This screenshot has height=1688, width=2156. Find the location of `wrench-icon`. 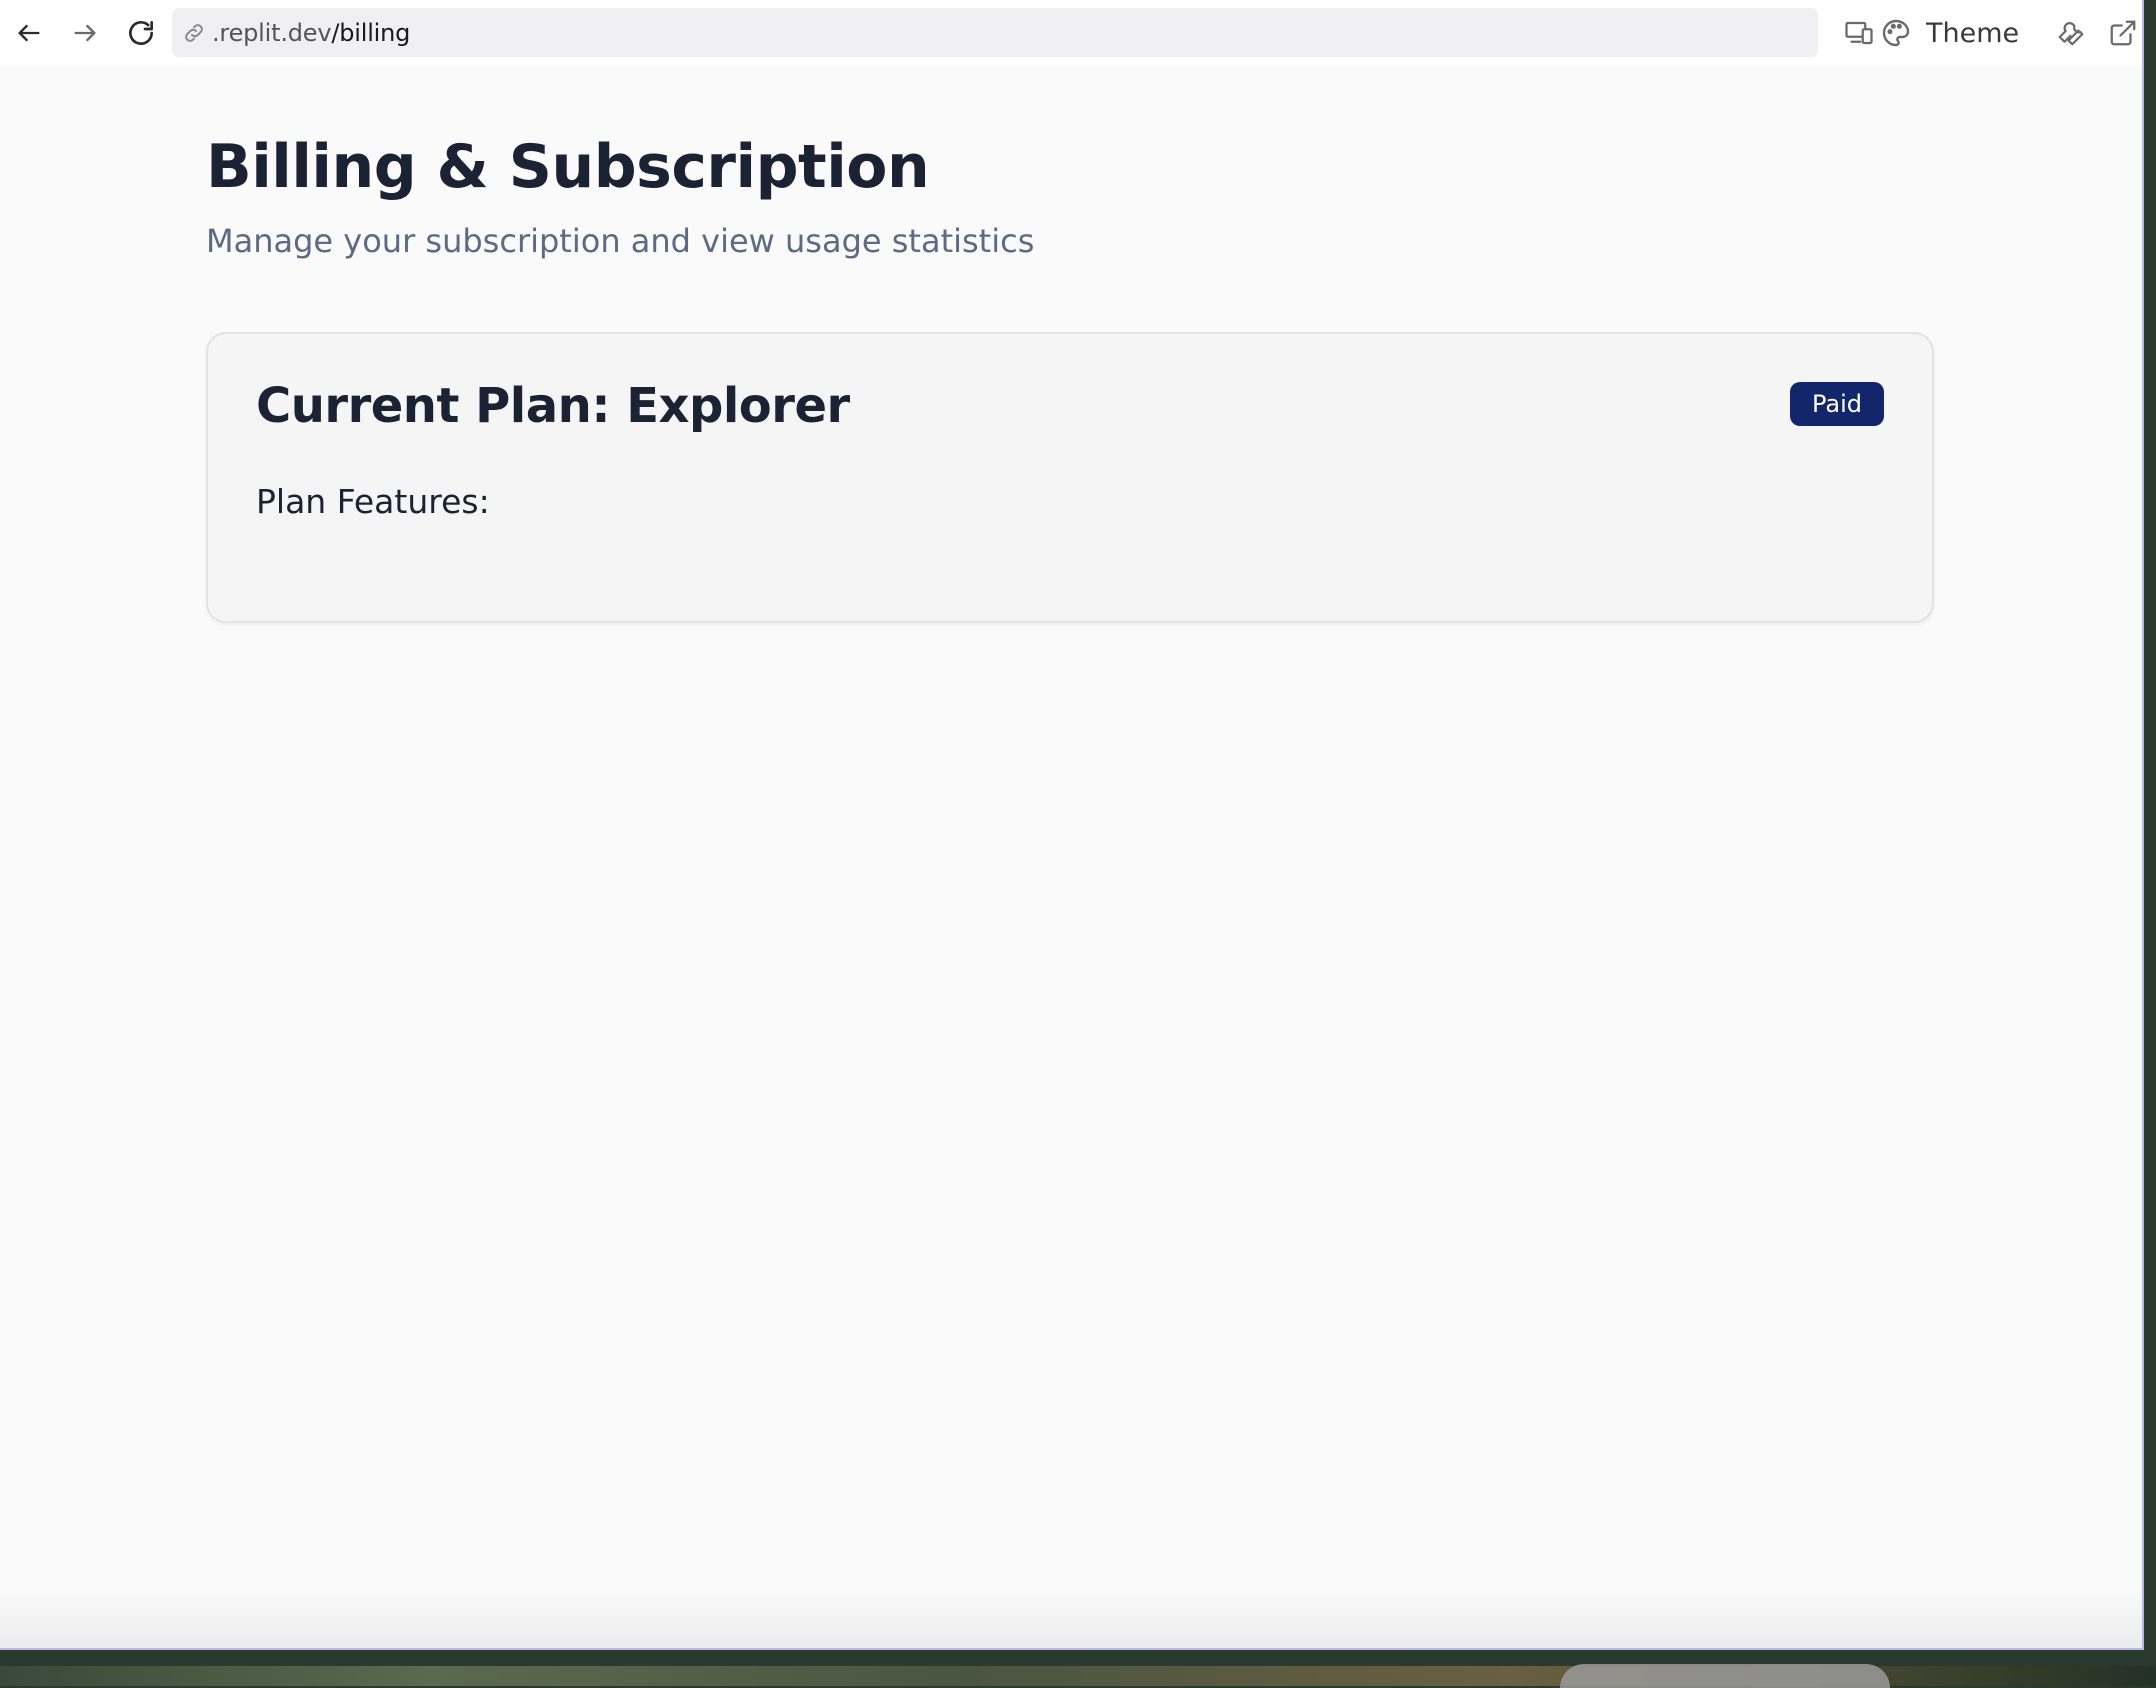

wrench-icon is located at coordinates (2071, 34).